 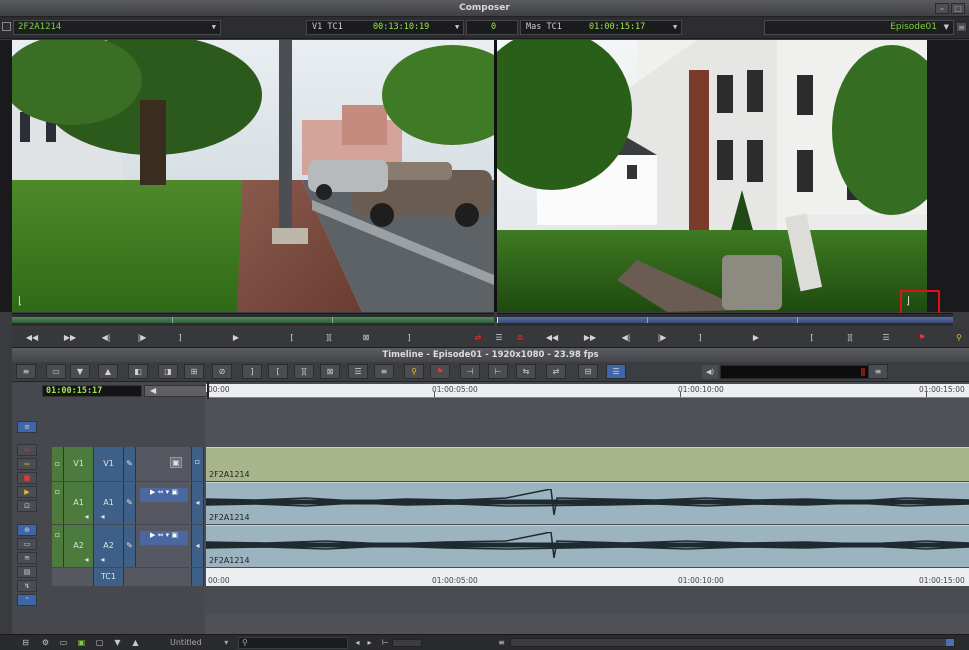 What do you see at coordinates (961, 27) in the screenshot?
I see `composer-options-icon: ≡` at bounding box center [961, 27].